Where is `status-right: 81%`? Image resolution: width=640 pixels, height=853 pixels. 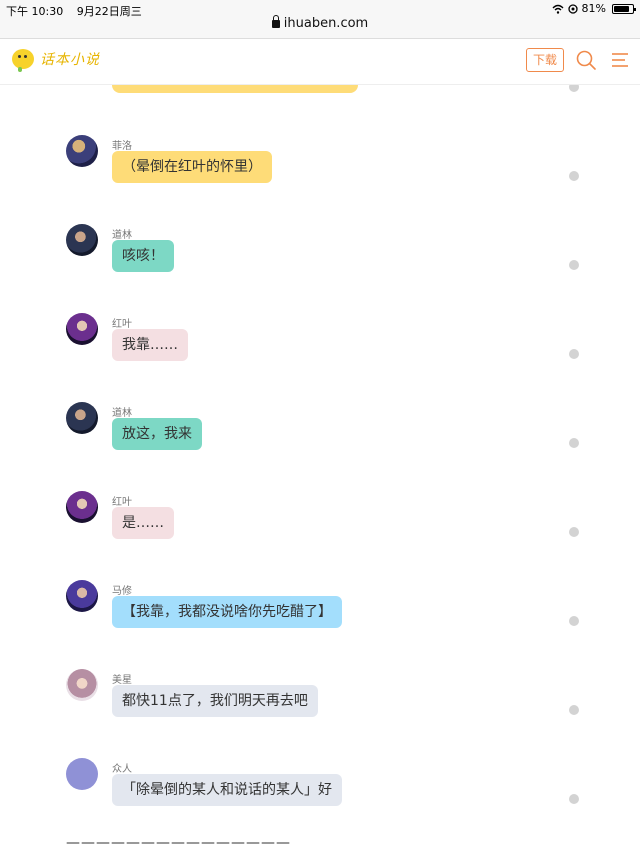
status-right: 81% is located at coordinates (594, 8).